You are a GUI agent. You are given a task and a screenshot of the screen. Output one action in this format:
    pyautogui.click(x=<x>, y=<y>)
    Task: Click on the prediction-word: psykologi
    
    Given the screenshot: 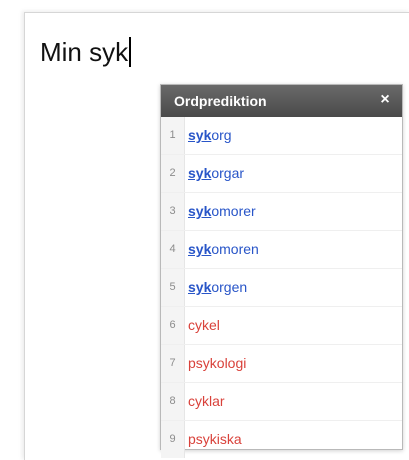 What is the action you would take?
    pyautogui.click(x=217, y=363)
    